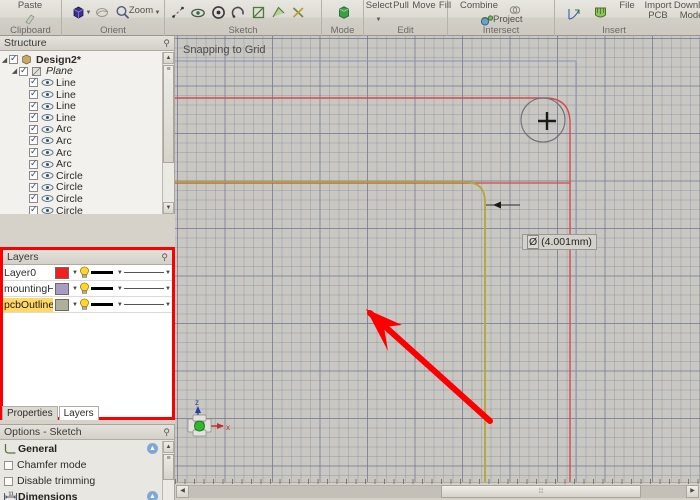 This screenshot has height=500, width=700. What do you see at coordinates (197, 12) in the screenshot?
I see `ellipse-icon` at bounding box center [197, 12].